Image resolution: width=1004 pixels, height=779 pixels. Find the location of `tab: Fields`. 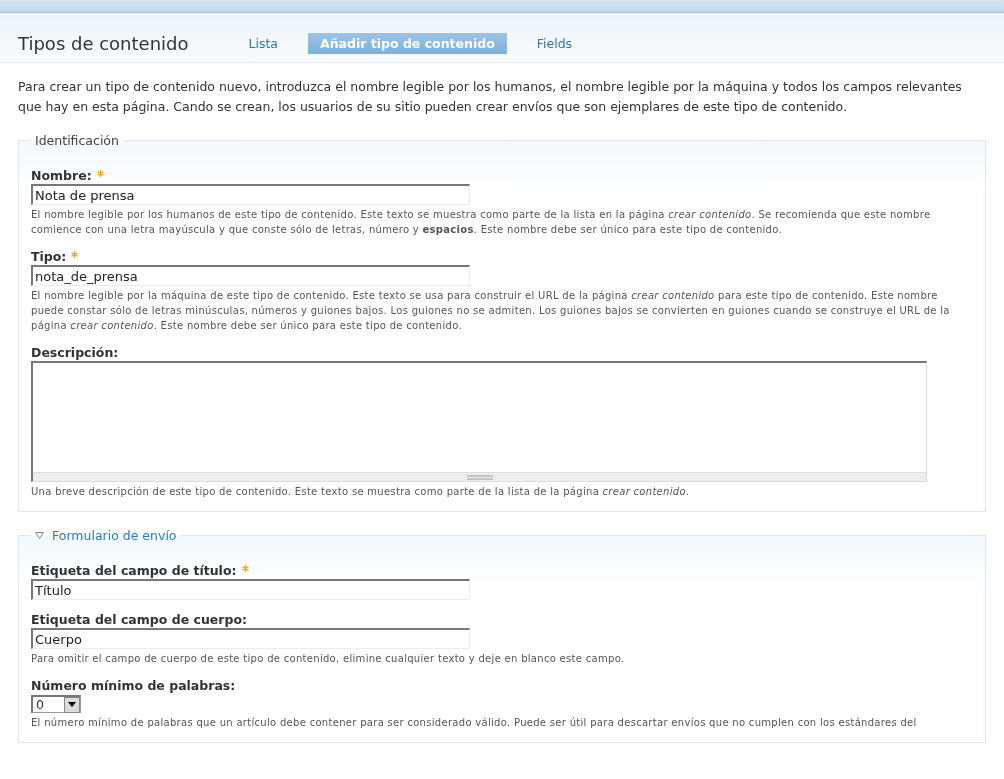

tab: Fields is located at coordinates (554, 43).